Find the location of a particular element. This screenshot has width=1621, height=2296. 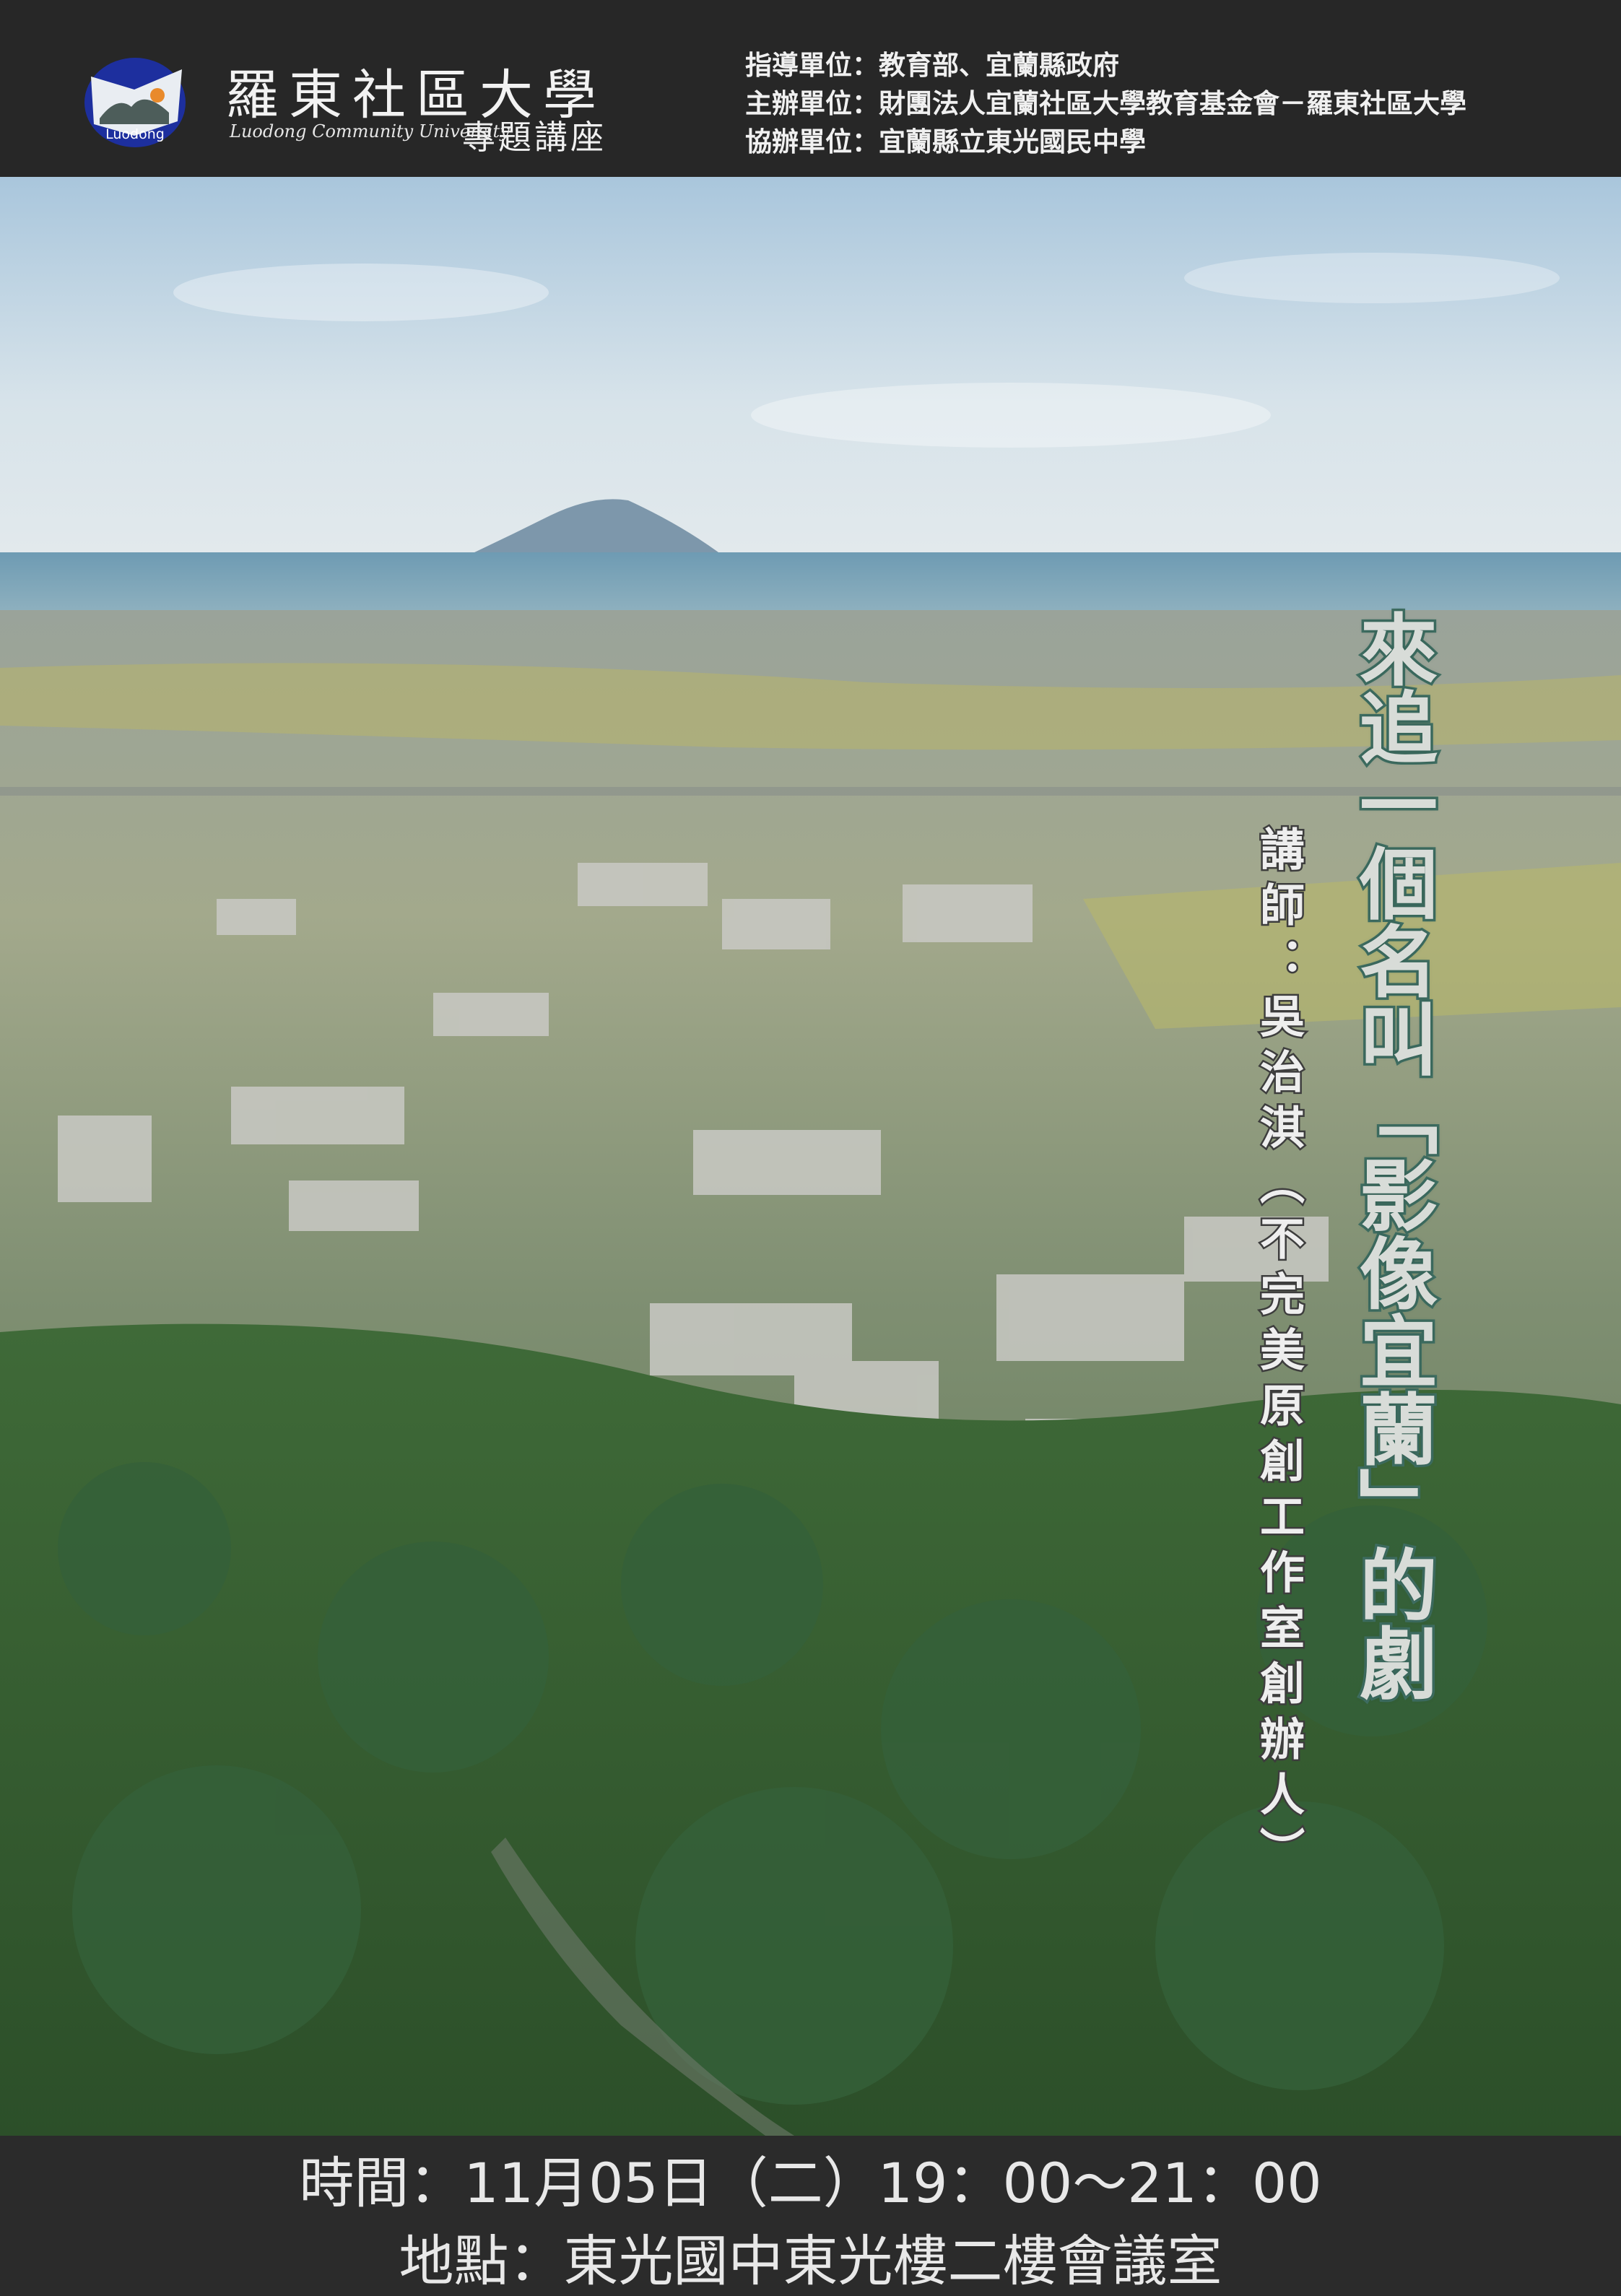

logo-text: Luodong is located at coordinates (135, 134).